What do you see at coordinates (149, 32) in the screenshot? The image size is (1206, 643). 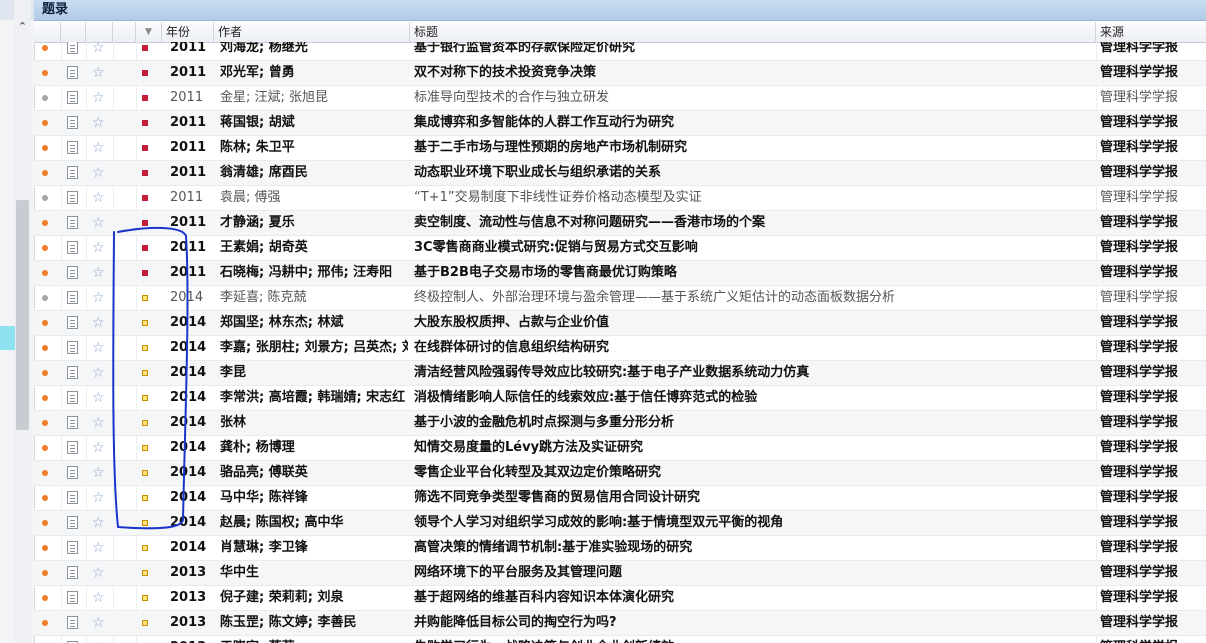 I see `sort-dropdown-icon: ▼` at bounding box center [149, 32].